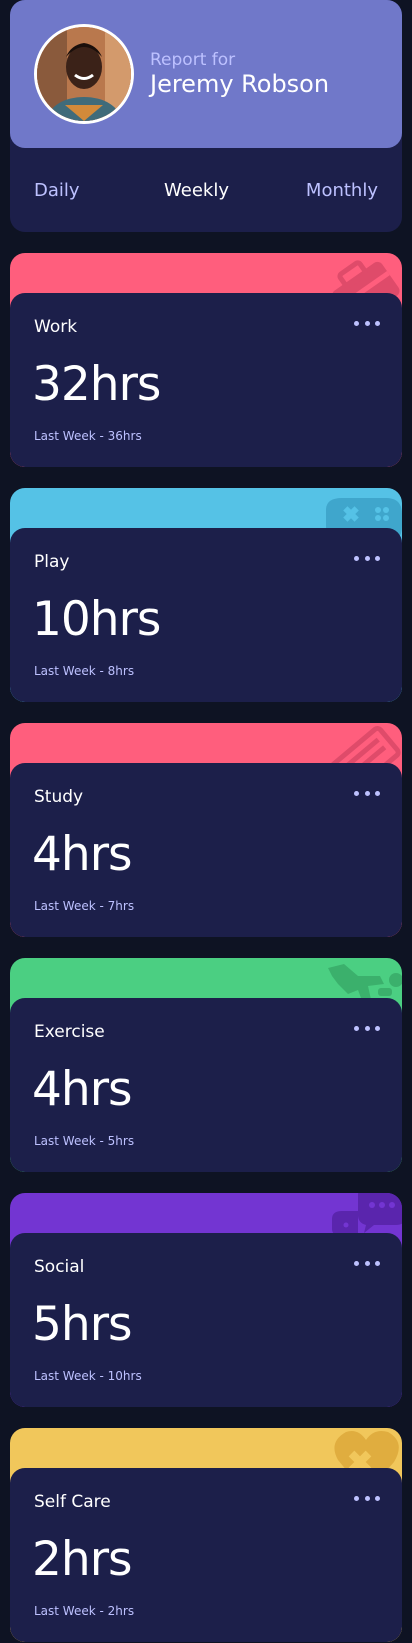 This screenshot has height=1643, width=412. Describe the element at coordinates (84, 74) in the screenshot. I see `avatar` at that location.